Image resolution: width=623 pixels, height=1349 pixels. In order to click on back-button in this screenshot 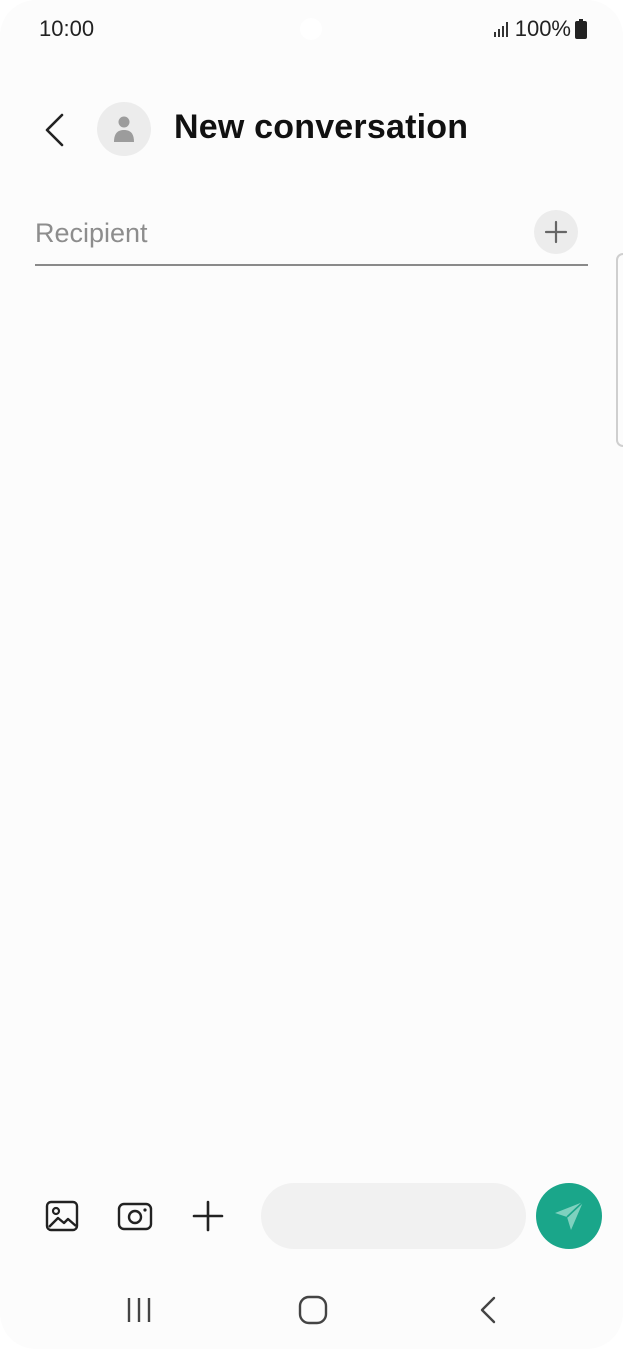, I will do `click(54, 130)`.